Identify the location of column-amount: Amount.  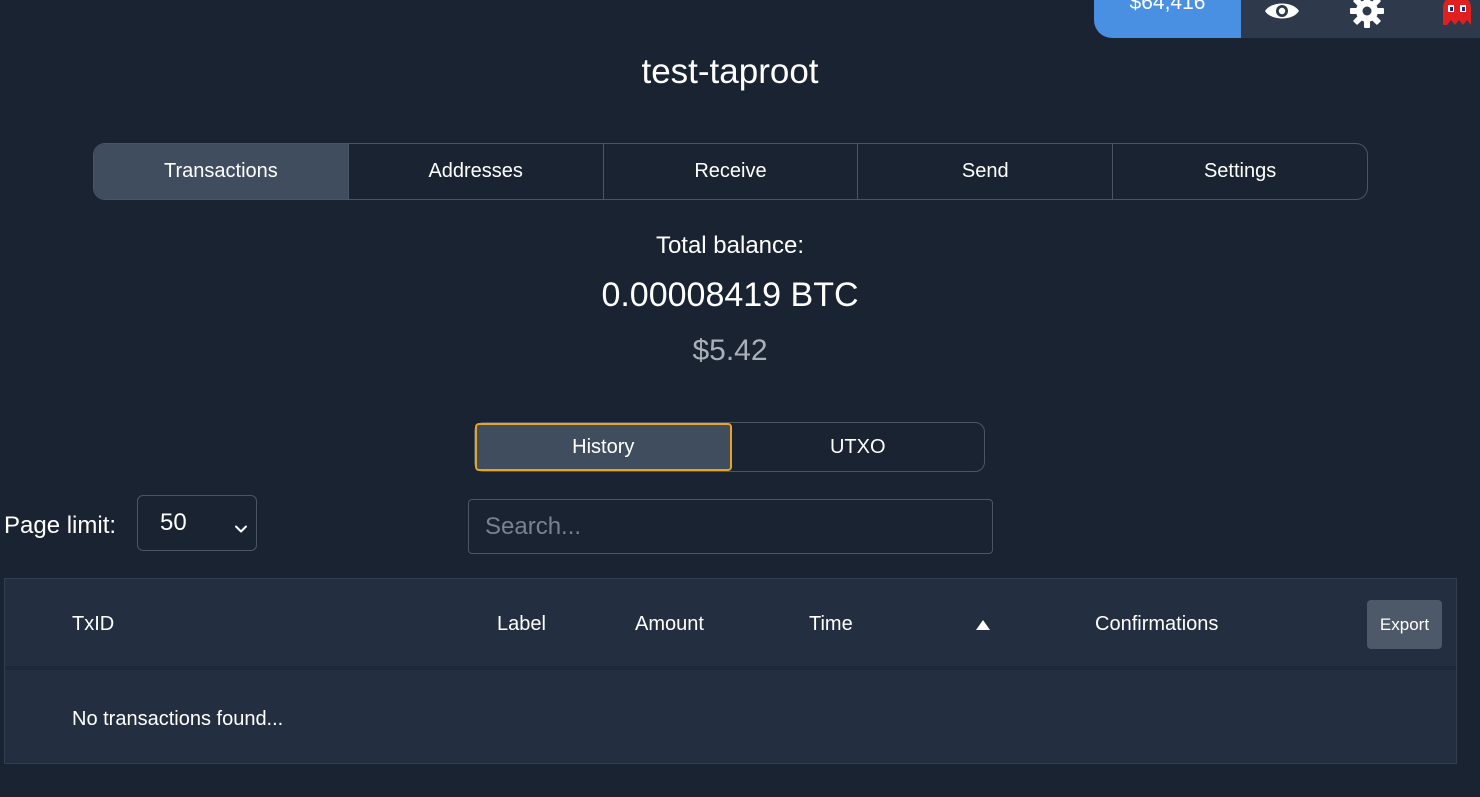
(669, 624).